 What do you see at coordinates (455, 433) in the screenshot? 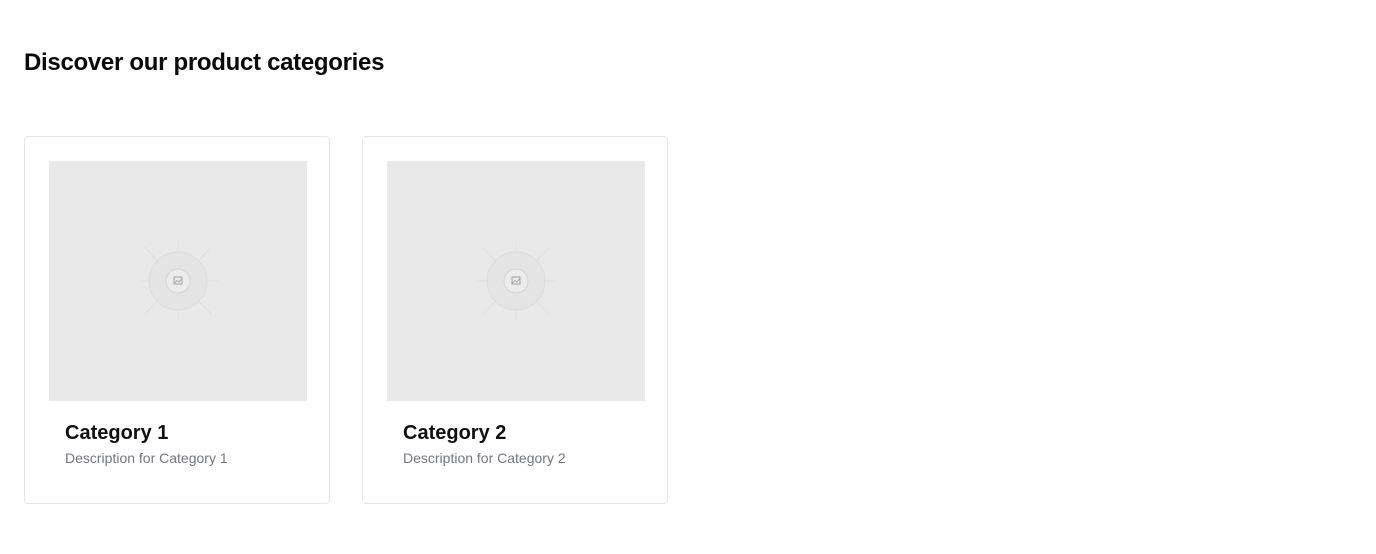
I see `category-title: Category 2` at bounding box center [455, 433].